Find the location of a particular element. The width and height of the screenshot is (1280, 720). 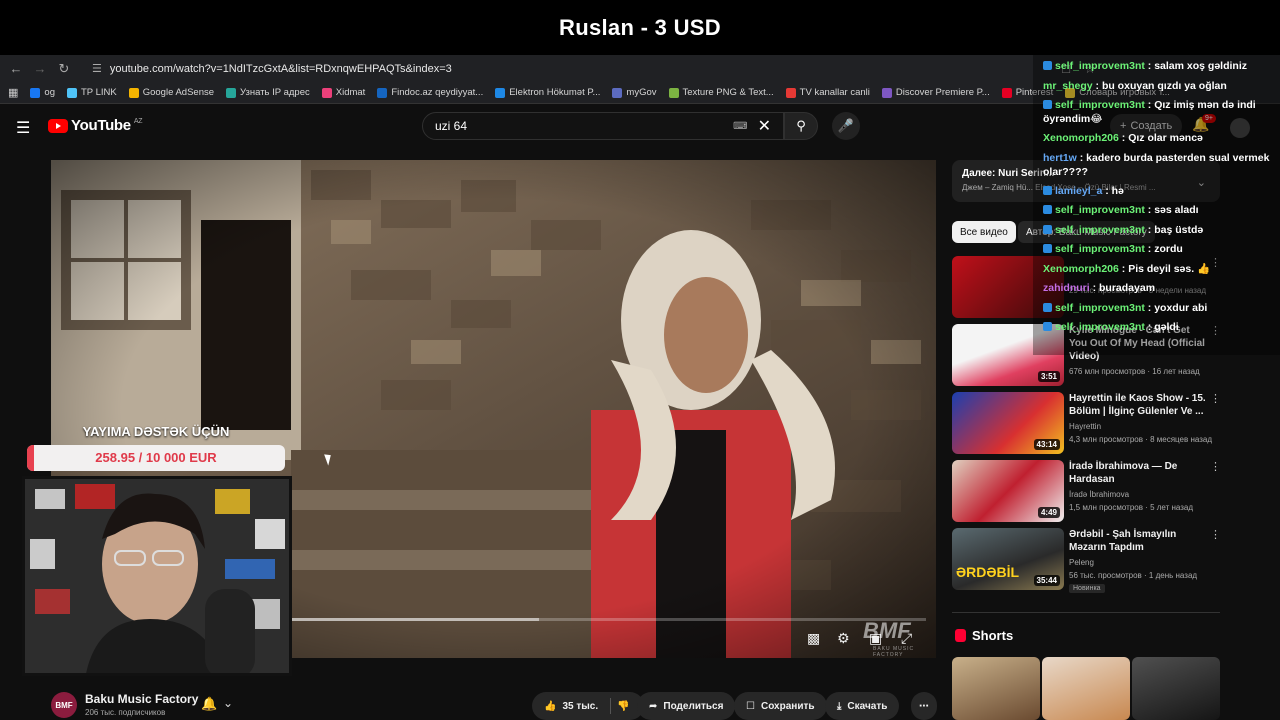

clear-search-icon: ✕ is located at coordinates (764, 126).